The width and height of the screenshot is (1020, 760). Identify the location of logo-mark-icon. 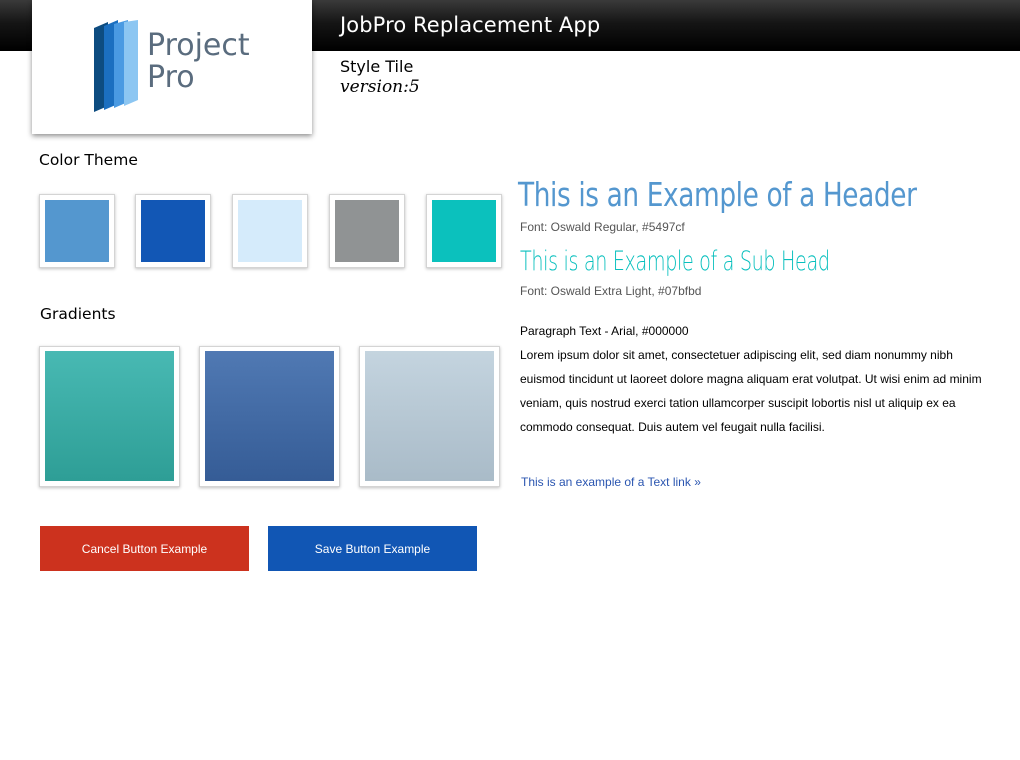
(116, 66).